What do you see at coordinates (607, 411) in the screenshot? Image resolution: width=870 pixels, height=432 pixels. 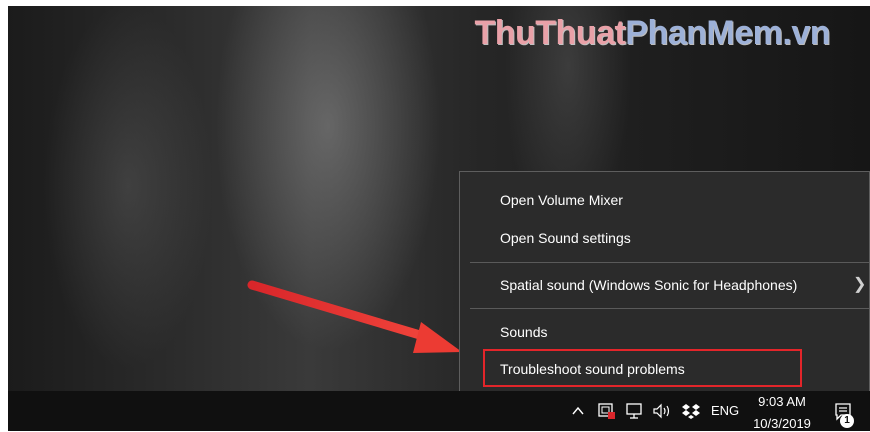 I see `security-alert-icon` at bounding box center [607, 411].